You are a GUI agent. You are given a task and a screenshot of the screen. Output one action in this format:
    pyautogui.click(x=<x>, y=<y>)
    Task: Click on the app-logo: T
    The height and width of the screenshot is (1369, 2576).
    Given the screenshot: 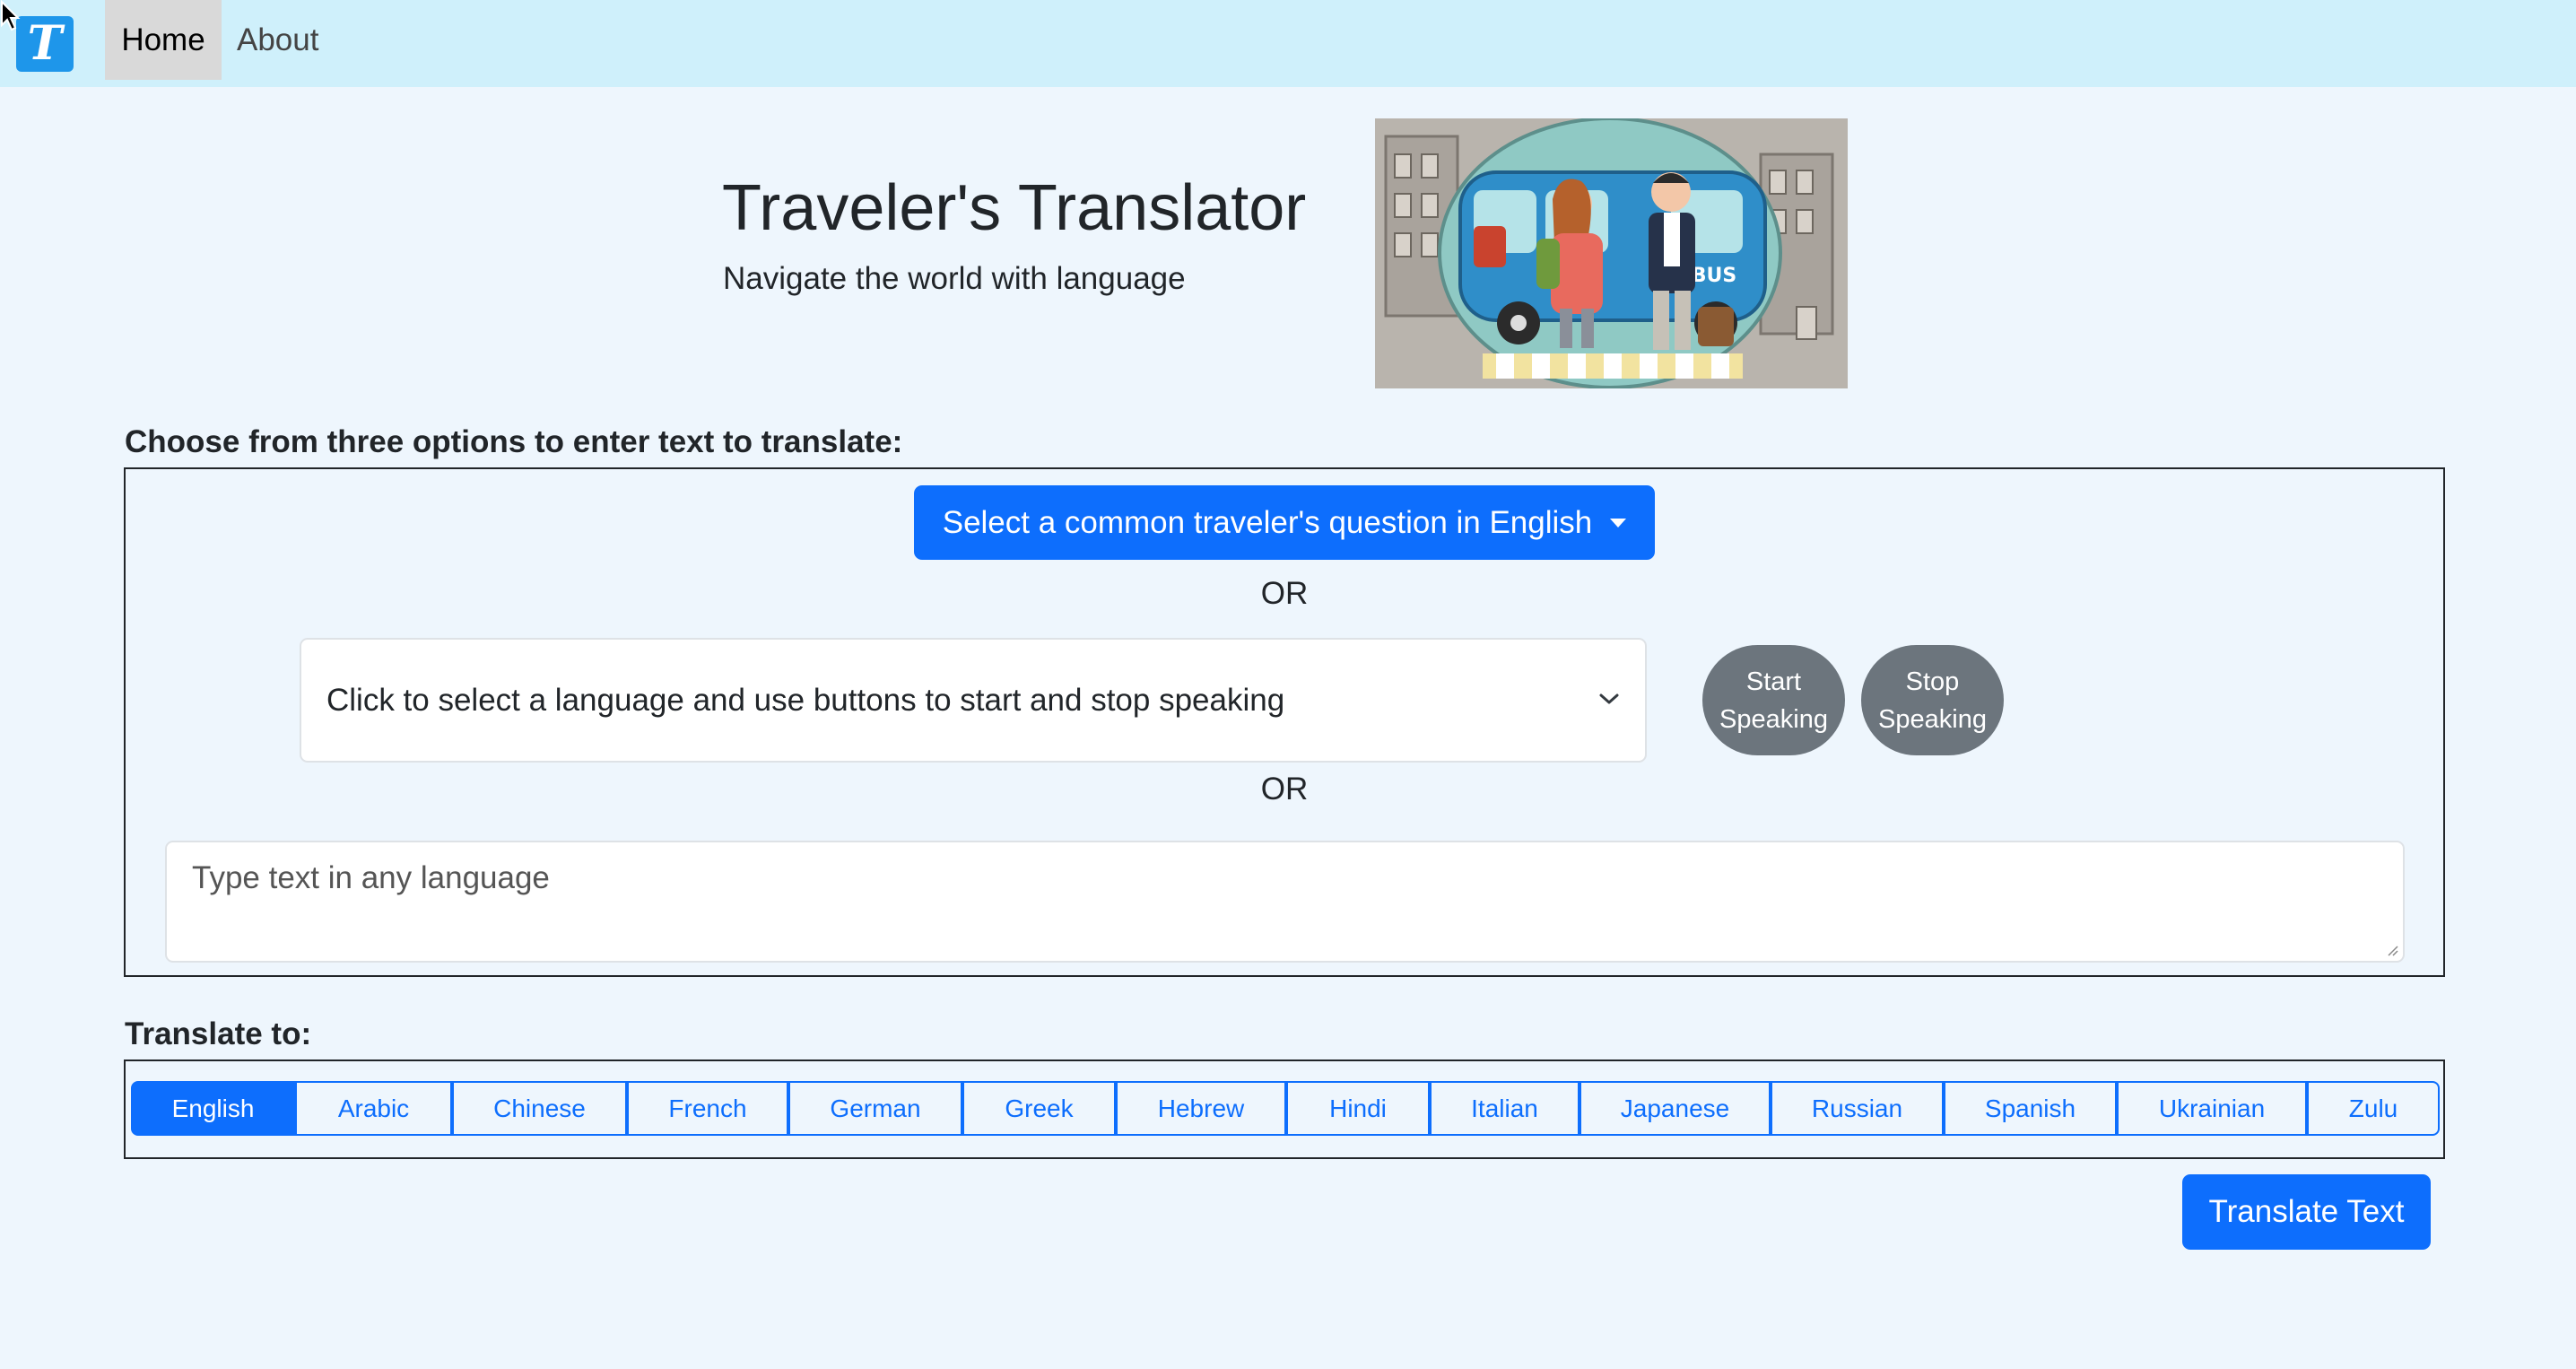 What is the action you would take?
    pyautogui.click(x=45, y=44)
    